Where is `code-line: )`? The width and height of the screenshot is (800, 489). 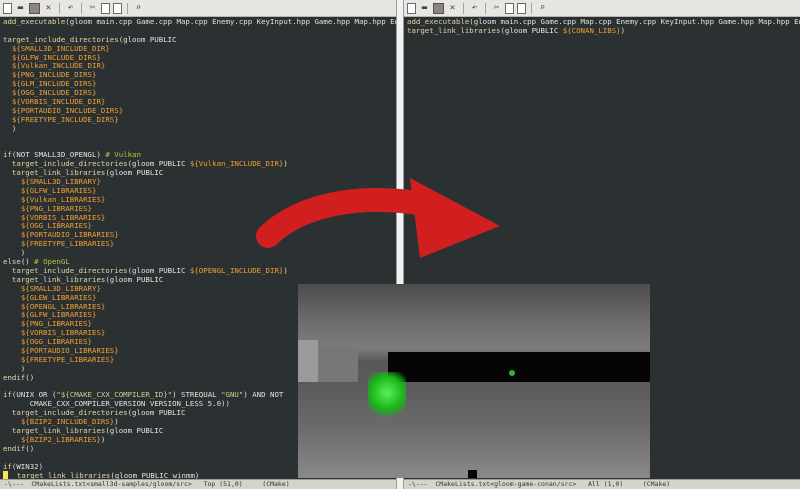
code-line: ) is located at coordinates (198, 128).